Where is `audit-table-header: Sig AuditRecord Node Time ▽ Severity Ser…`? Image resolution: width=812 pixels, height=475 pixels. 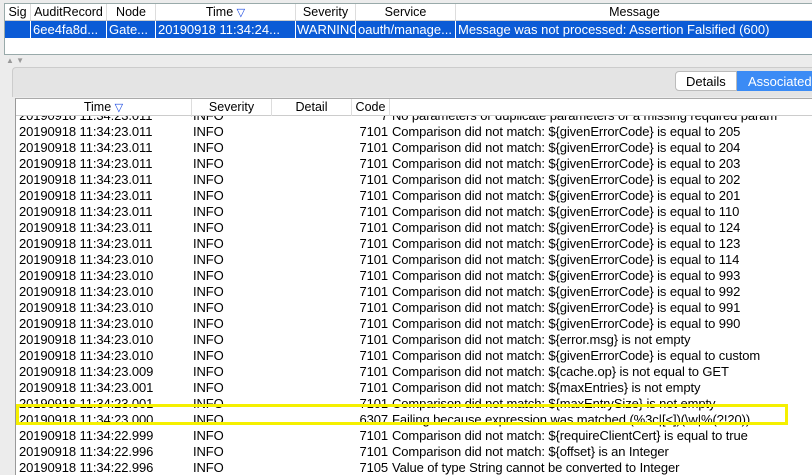
audit-table-header: Sig AuditRecord Node Time ▽ Severity Ser… is located at coordinates (408, 12).